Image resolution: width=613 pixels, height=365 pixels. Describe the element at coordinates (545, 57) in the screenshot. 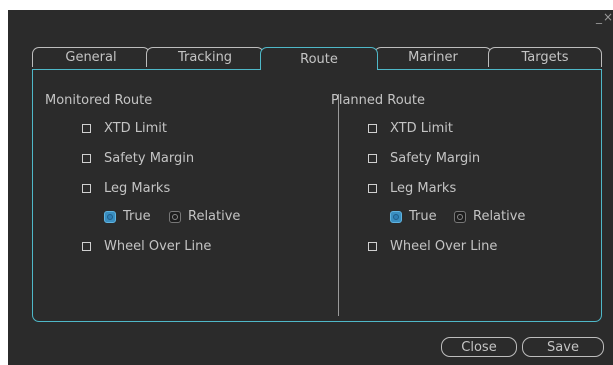

I see `tab-targets: Targets` at that location.